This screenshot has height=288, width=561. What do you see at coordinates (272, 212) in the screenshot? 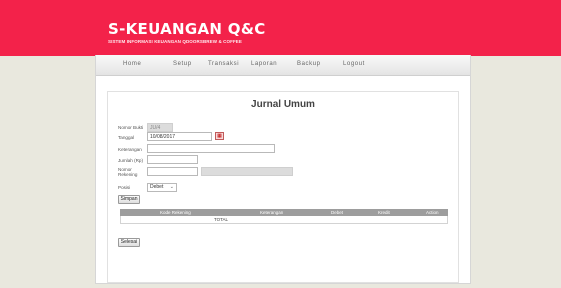
I see `col-keterangan: Keterangan` at bounding box center [272, 212].